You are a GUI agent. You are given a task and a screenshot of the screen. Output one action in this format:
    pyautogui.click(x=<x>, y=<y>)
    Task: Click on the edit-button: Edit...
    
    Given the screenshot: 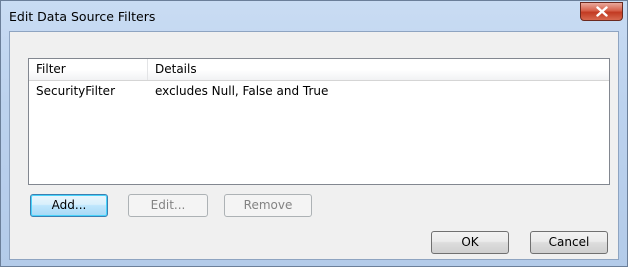 What is the action you would take?
    pyautogui.click(x=168, y=205)
    